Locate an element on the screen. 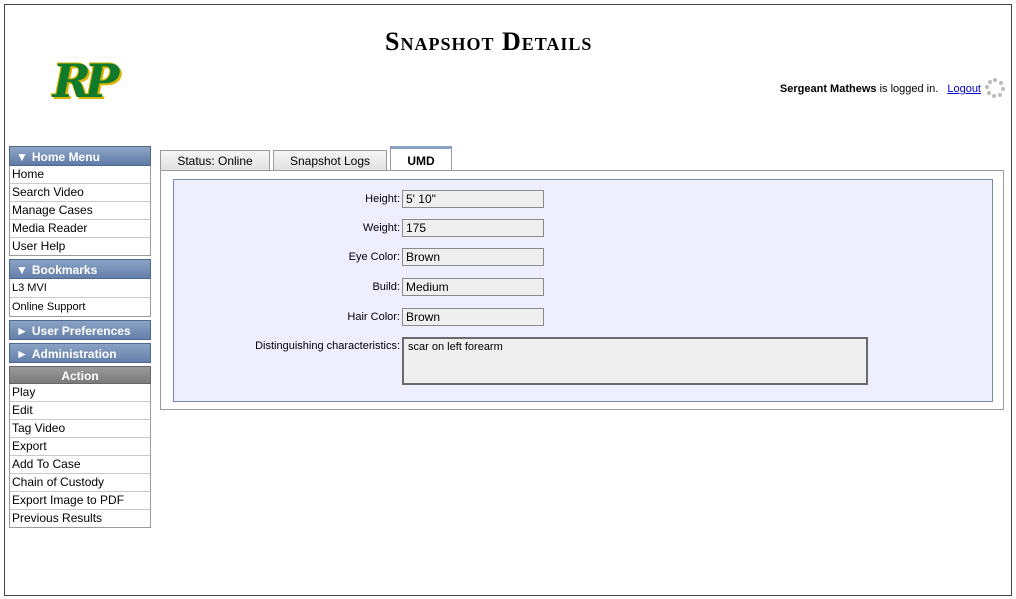 The width and height of the screenshot is (1016, 599). bookmarks-header: ▼ Bookmarks is located at coordinates (80, 269).